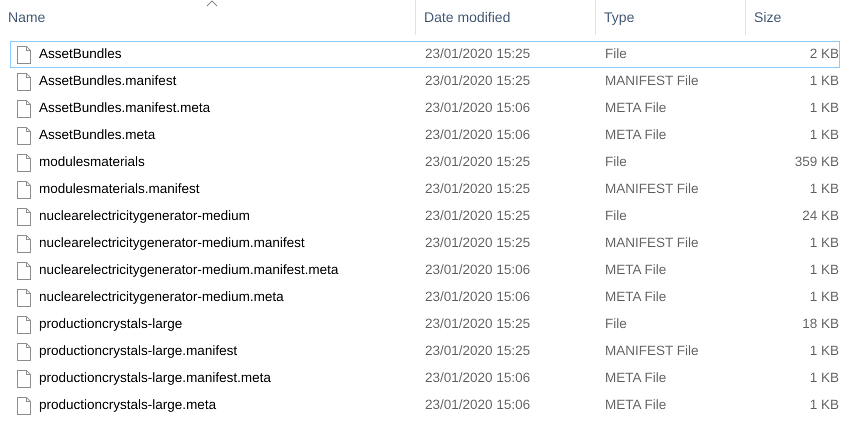  Describe the element at coordinates (188, 270) in the screenshot. I see `file-name: nuclearelectricitygenerator-medium.manifest.meta` at that location.